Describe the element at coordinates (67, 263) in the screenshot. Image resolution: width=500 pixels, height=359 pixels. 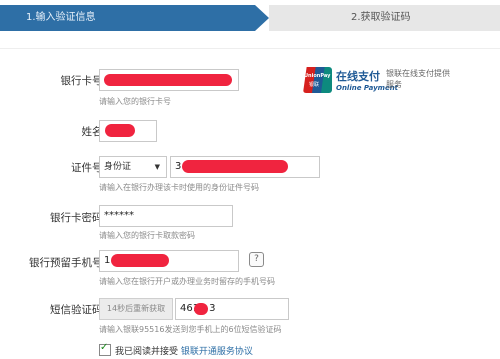
I see `phone-label: 银行预留手机号:` at that location.